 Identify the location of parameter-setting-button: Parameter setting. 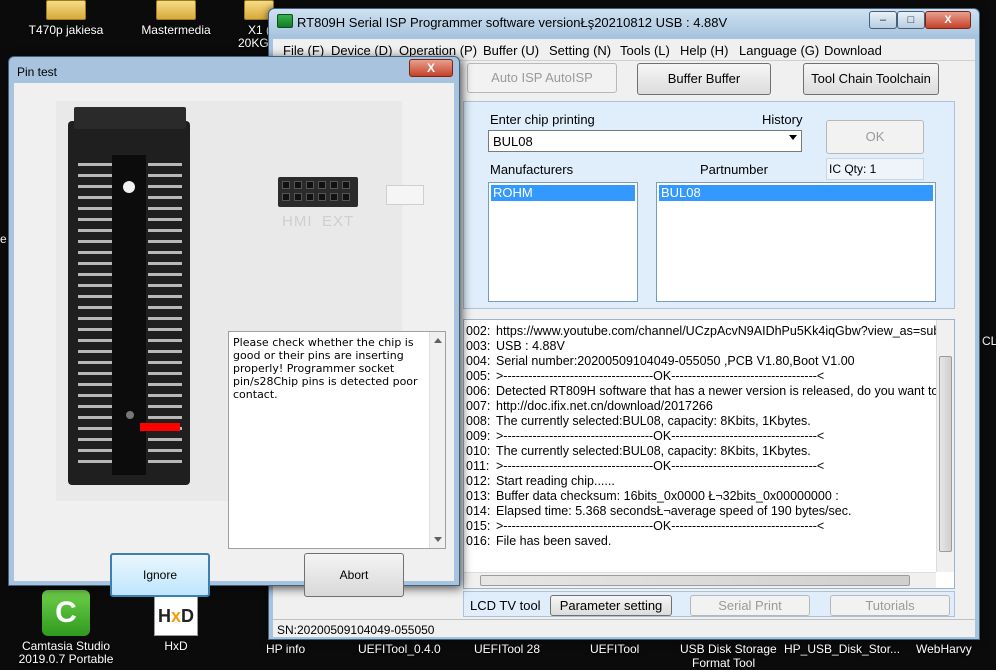
(611, 605).